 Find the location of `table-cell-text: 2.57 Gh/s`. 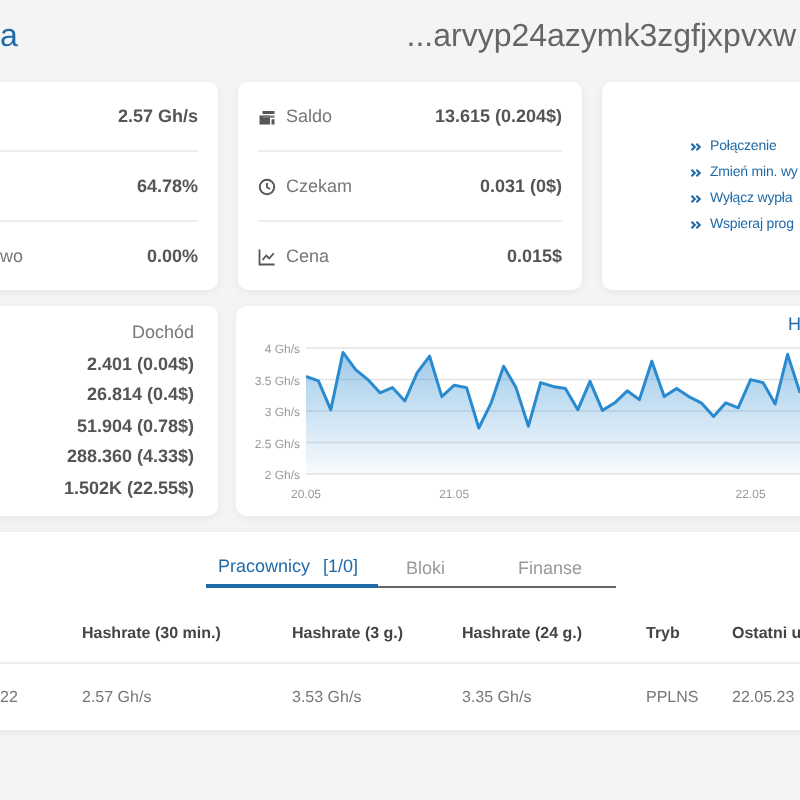

table-cell-text: 2.57 Gh/s is located at coordinates (118, 696).